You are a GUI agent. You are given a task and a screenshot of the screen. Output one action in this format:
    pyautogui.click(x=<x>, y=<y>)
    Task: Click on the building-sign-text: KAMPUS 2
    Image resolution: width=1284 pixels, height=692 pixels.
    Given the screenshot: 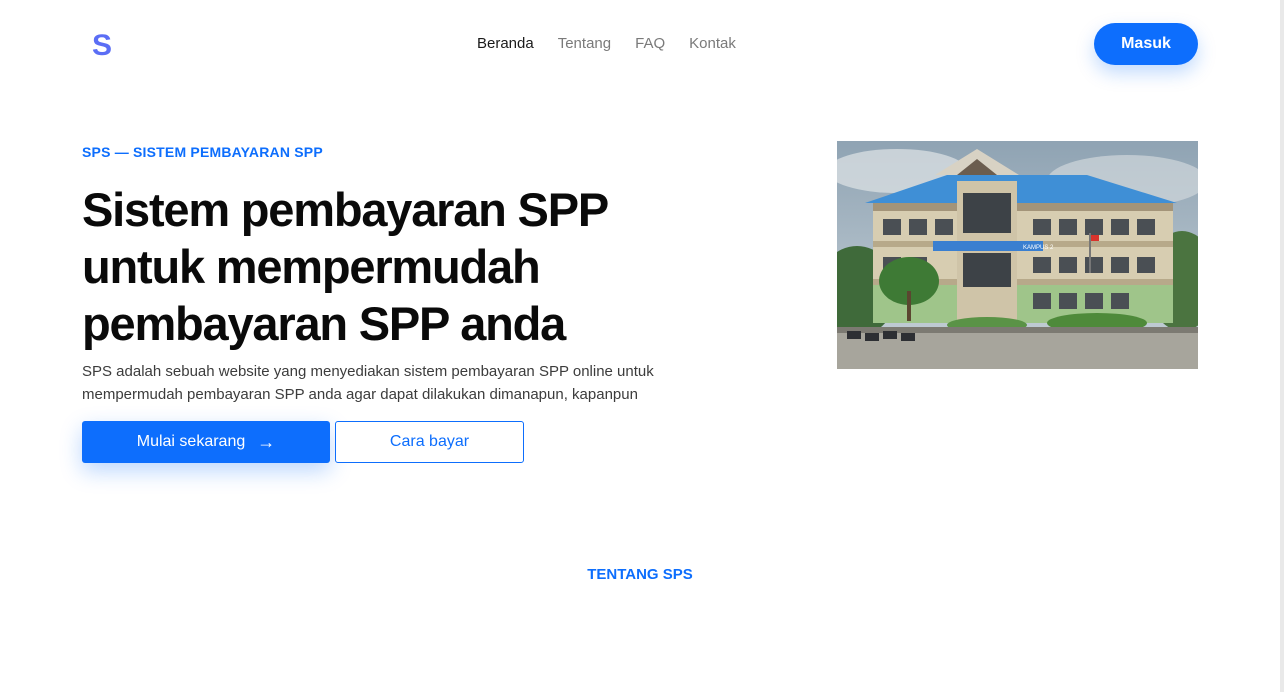 What is the action you would take?
    pyautogui.click(x=1038, y=248)
    